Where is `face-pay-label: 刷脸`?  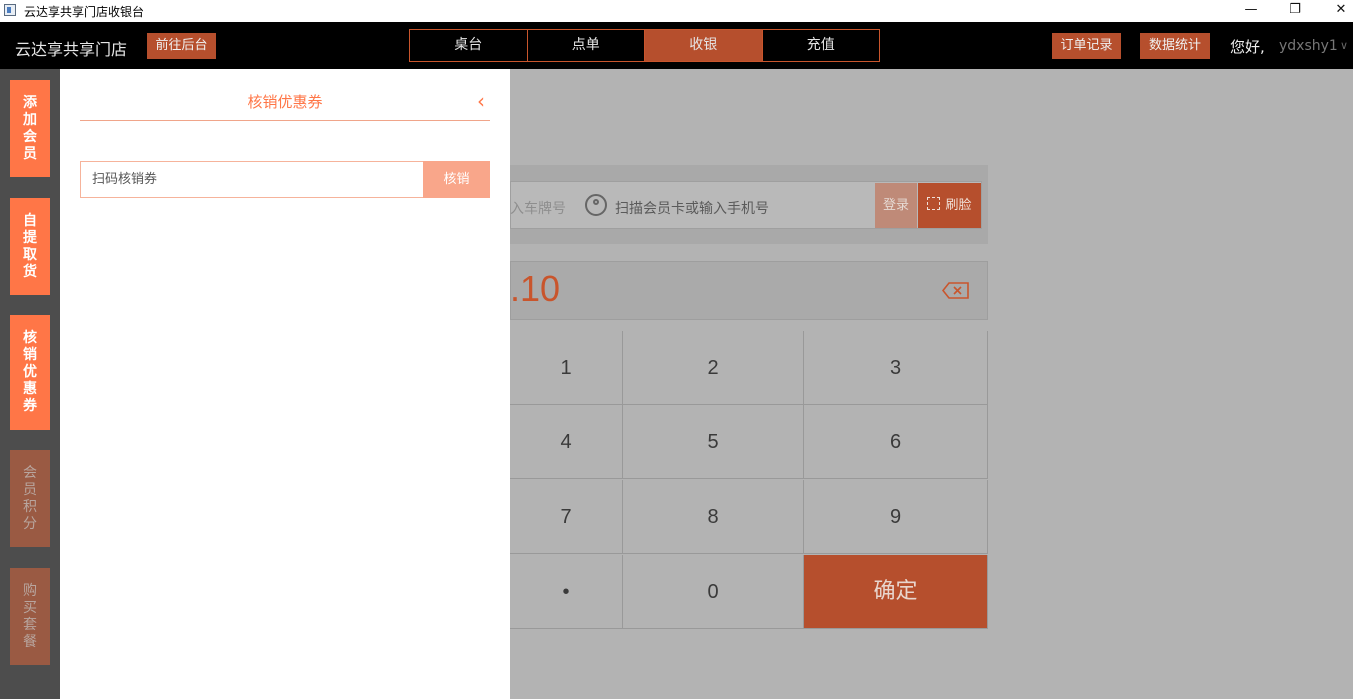 face-pay-label: 刷脸 is located at coordinates (958, 205).